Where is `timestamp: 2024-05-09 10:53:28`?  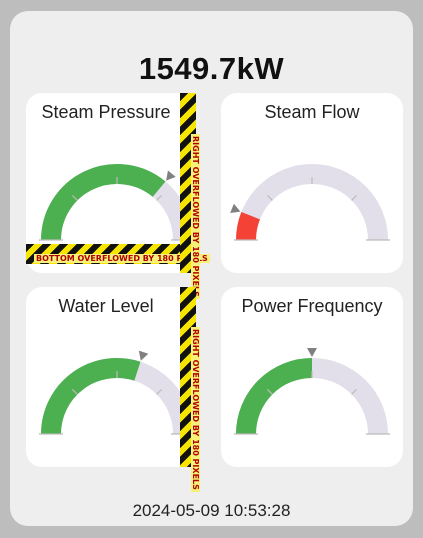 timestamp: 2024-05-09 10:53:28 is located at coordinates (211, 510).